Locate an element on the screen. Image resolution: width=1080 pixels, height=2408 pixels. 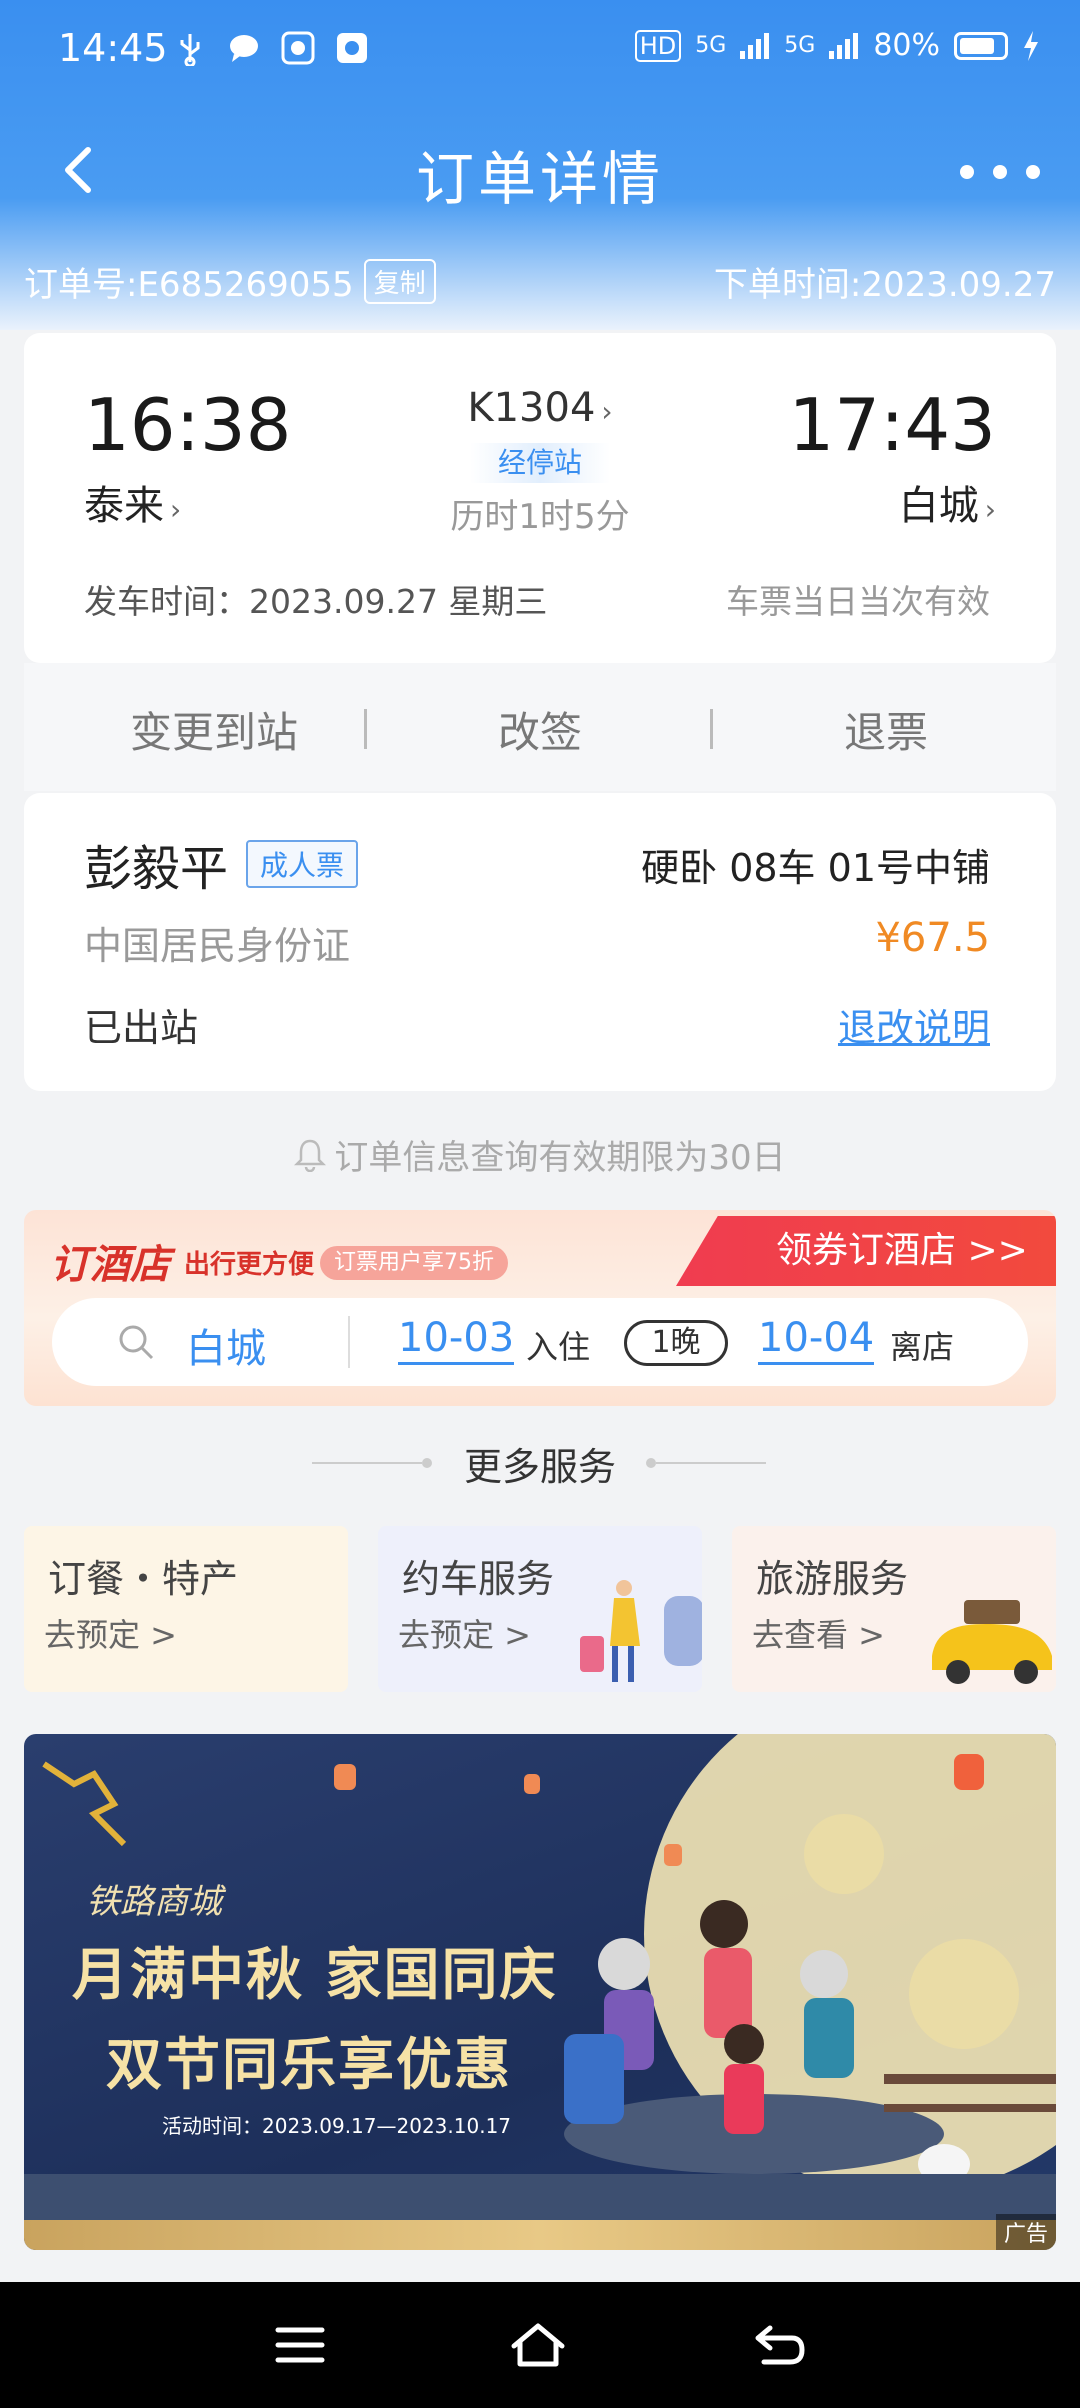
refund-button: 退票 is located at coordinates (886, 729).